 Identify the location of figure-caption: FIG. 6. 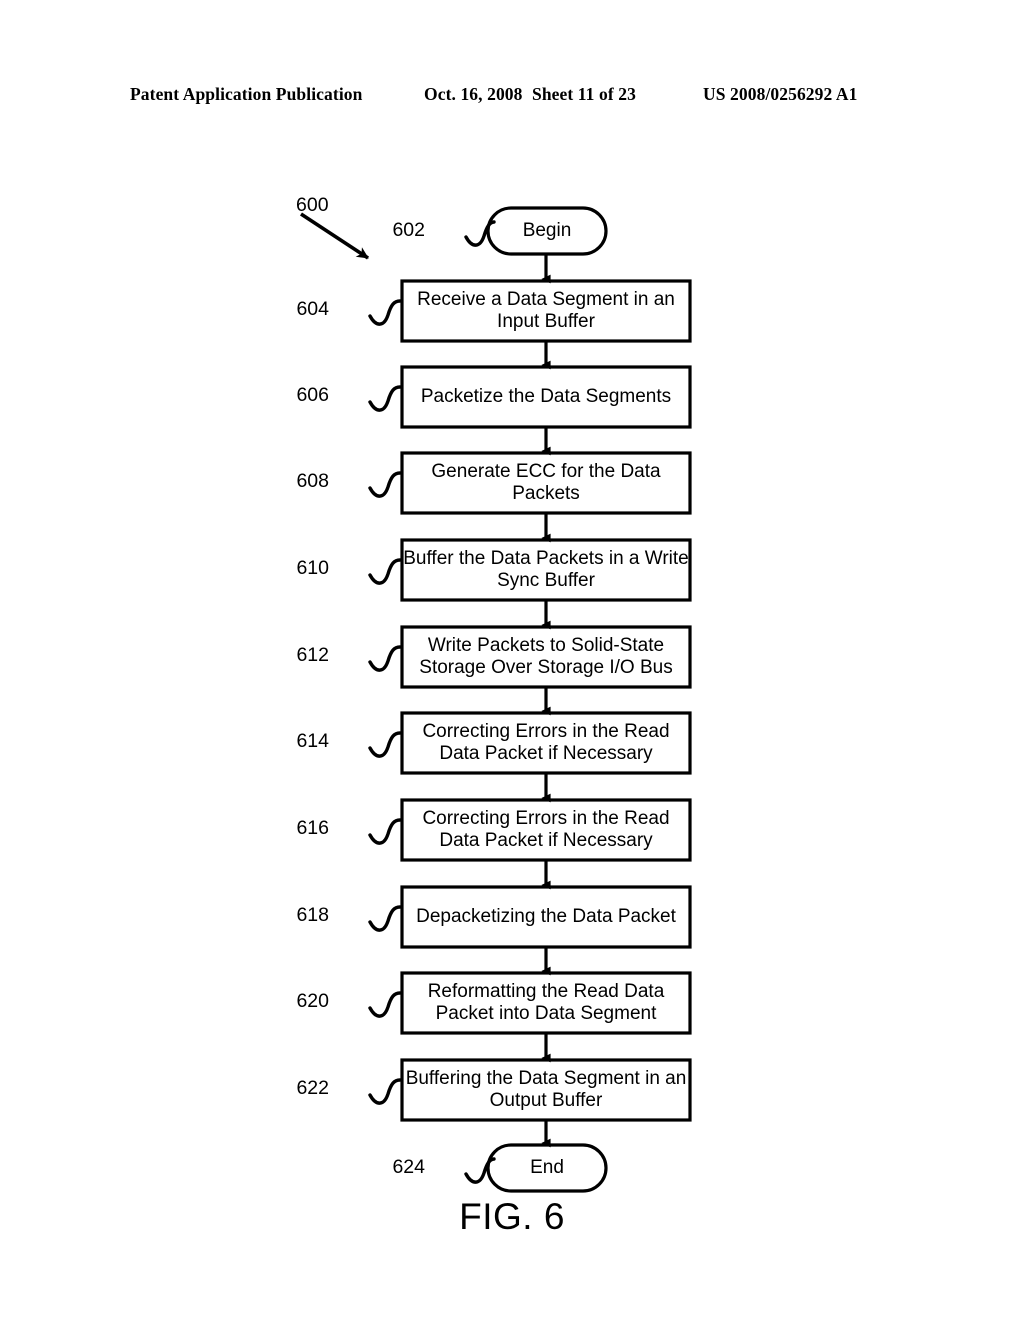
(512, 1216).